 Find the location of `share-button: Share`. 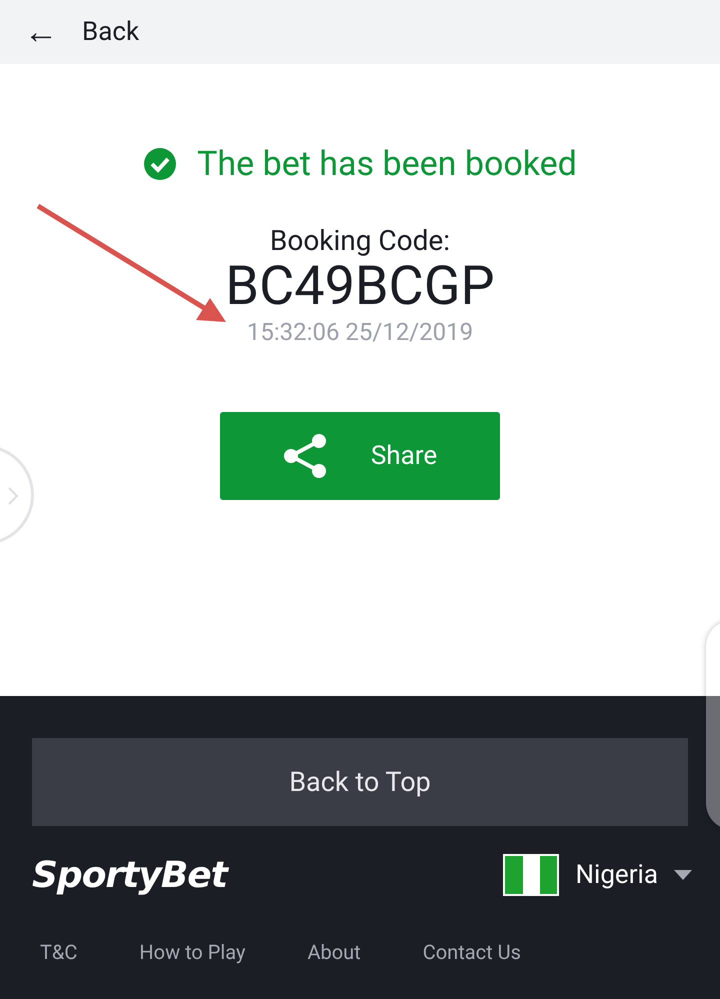

share-button: Share is located at coordinates (360, 456).